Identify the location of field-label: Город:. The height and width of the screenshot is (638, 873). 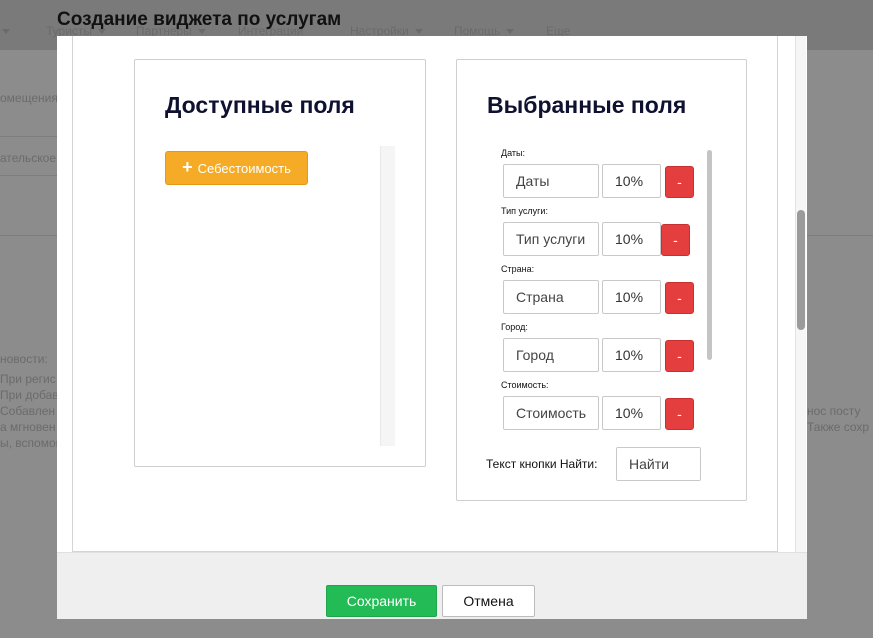
(514, 327).